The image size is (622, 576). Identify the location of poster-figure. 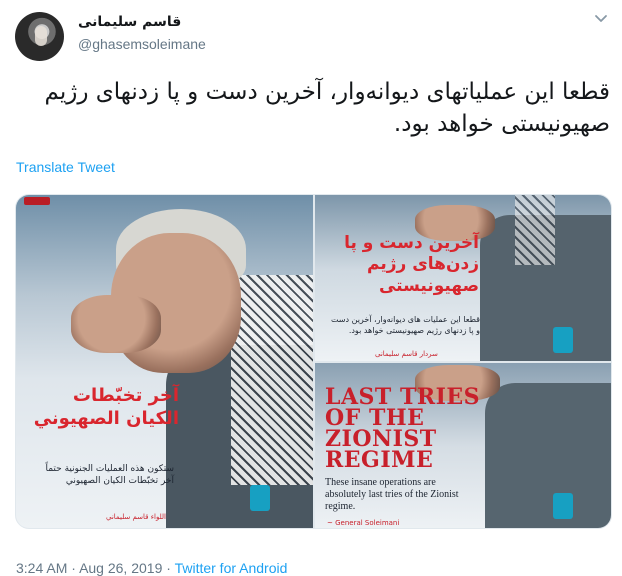
(548, 455).